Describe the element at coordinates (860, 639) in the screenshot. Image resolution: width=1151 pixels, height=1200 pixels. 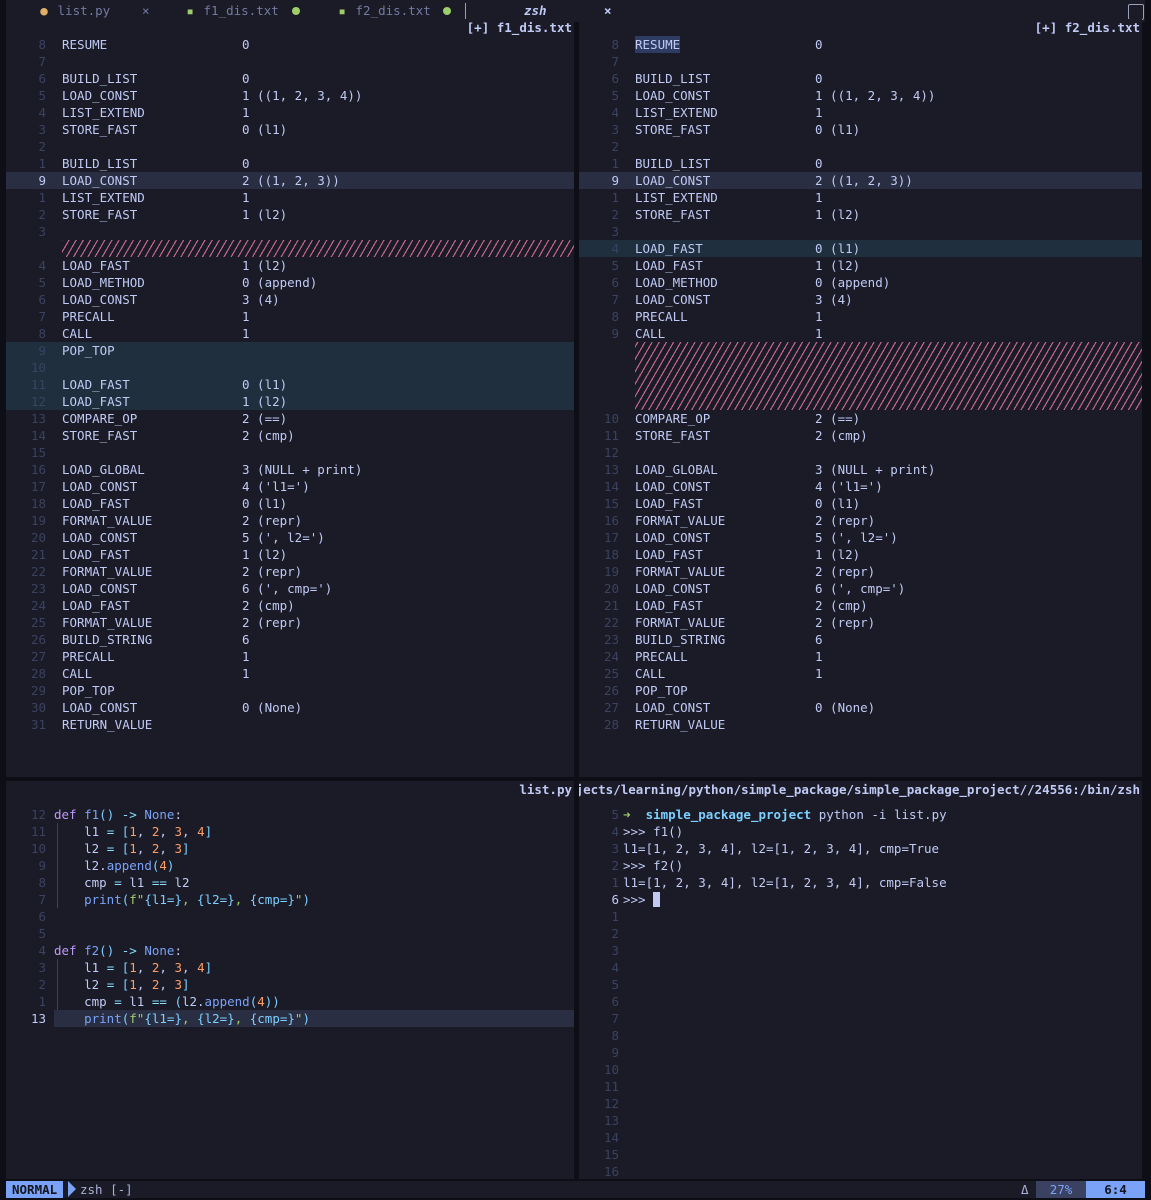
I see `bytecode-line: 23 BUILD_STRING 6` at that location.